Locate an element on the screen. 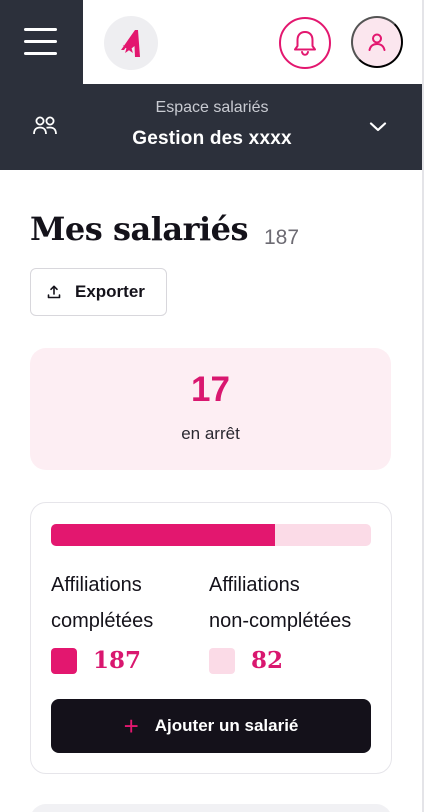 This screenshot has height=812, width=424. export-label: Exporter is located at coordinates (110, 291).